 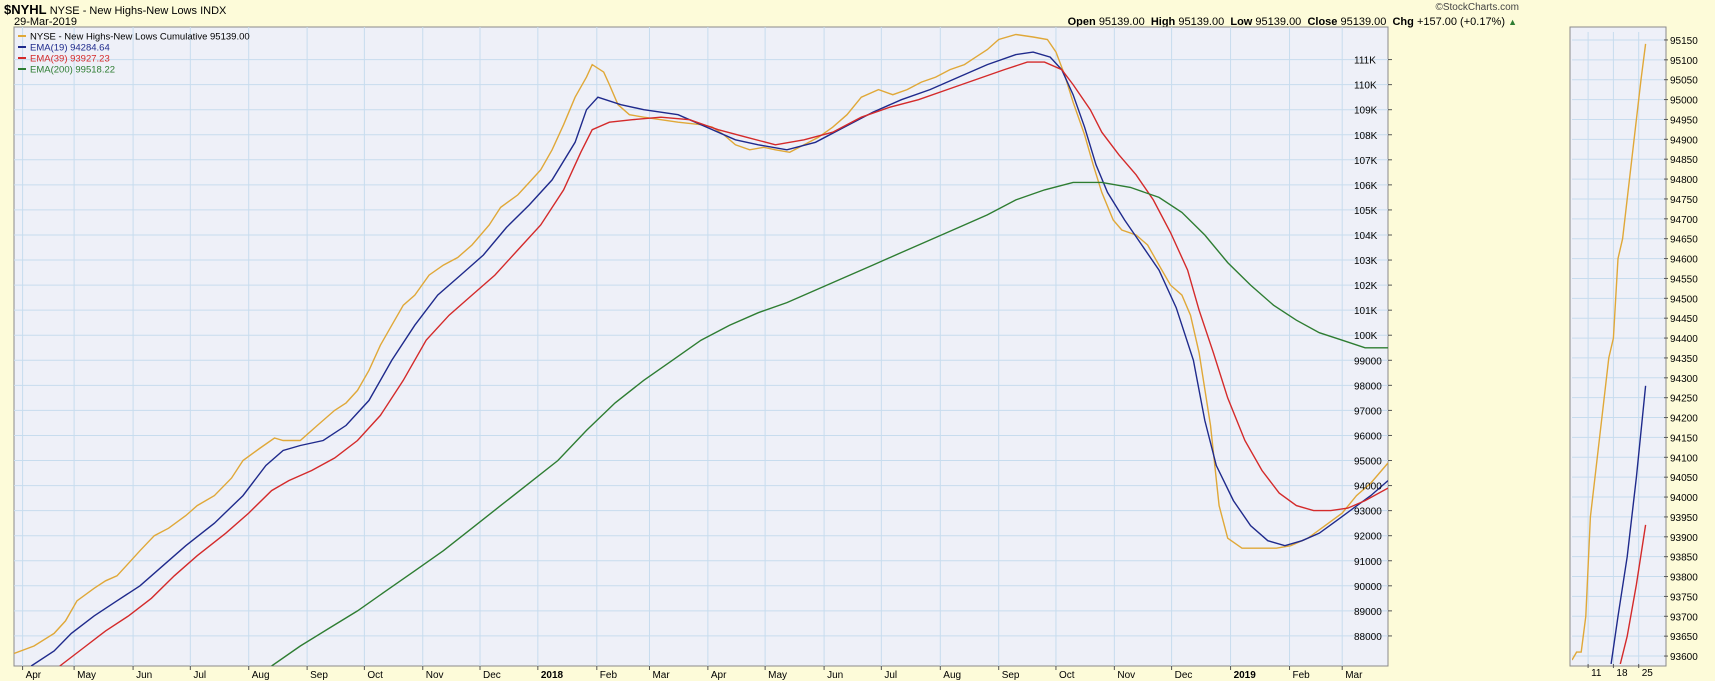 What do you see at coordinates (1684, 180) in the screenshot?
I see `y-tick-label: 94800` at bounding box center [1684, 180].